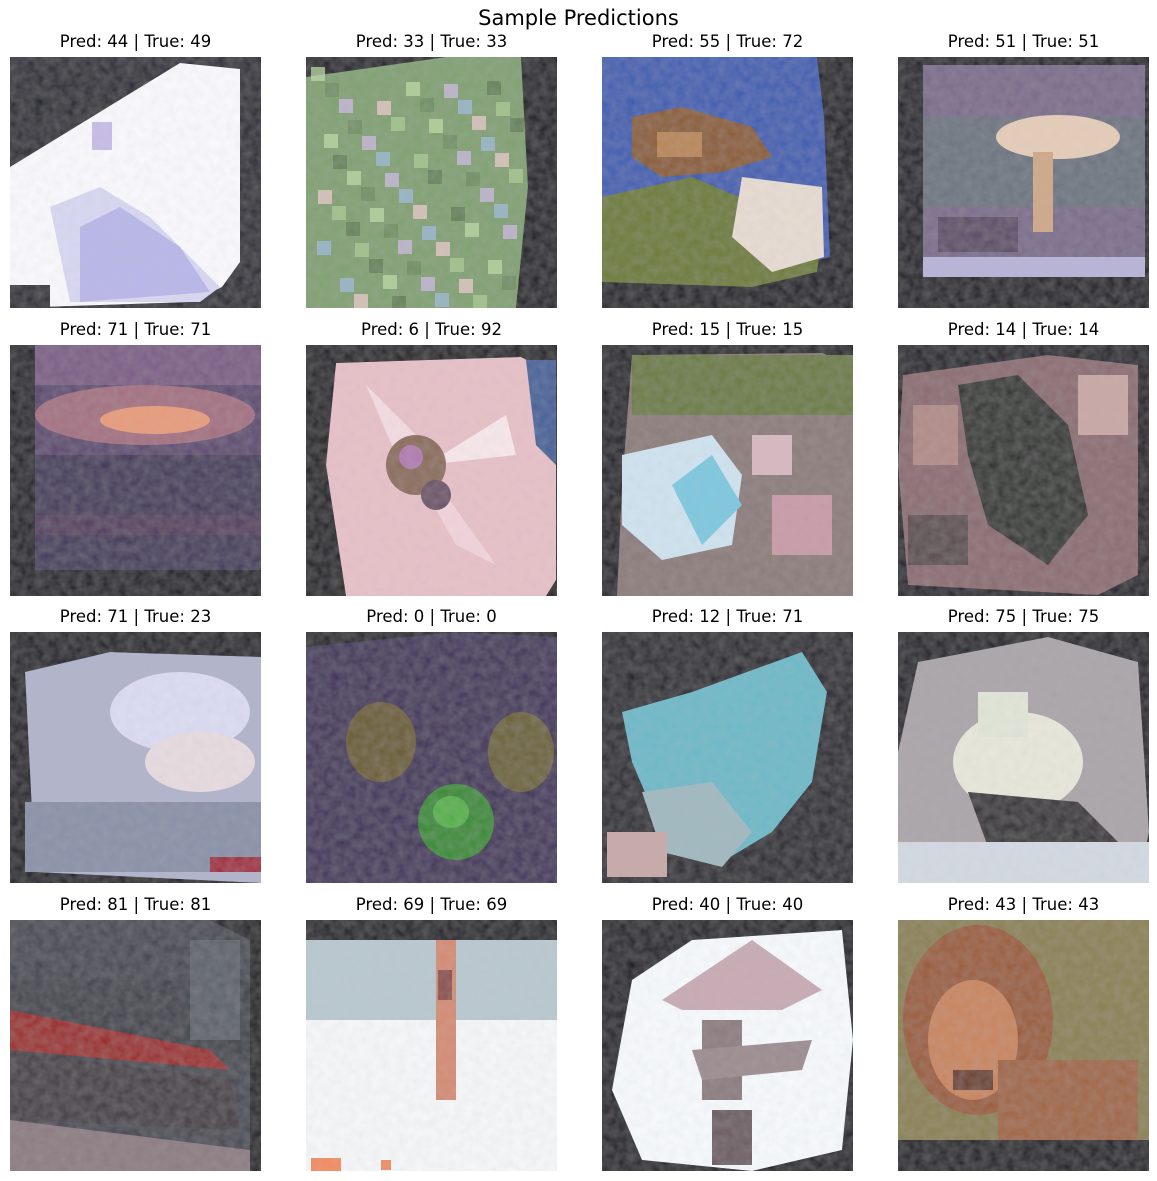  I want to click on prediction-caption: Pred: 15 | True: 15, so click(727, 329).